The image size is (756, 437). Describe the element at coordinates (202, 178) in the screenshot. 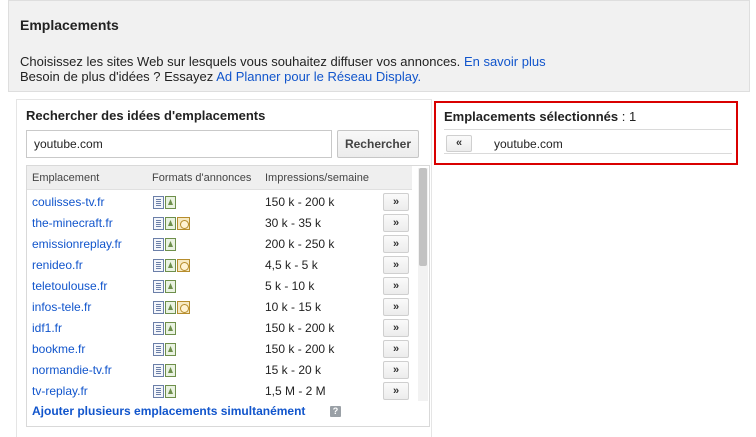

I see `column-header-formats: Formats d'annonces` at that location.